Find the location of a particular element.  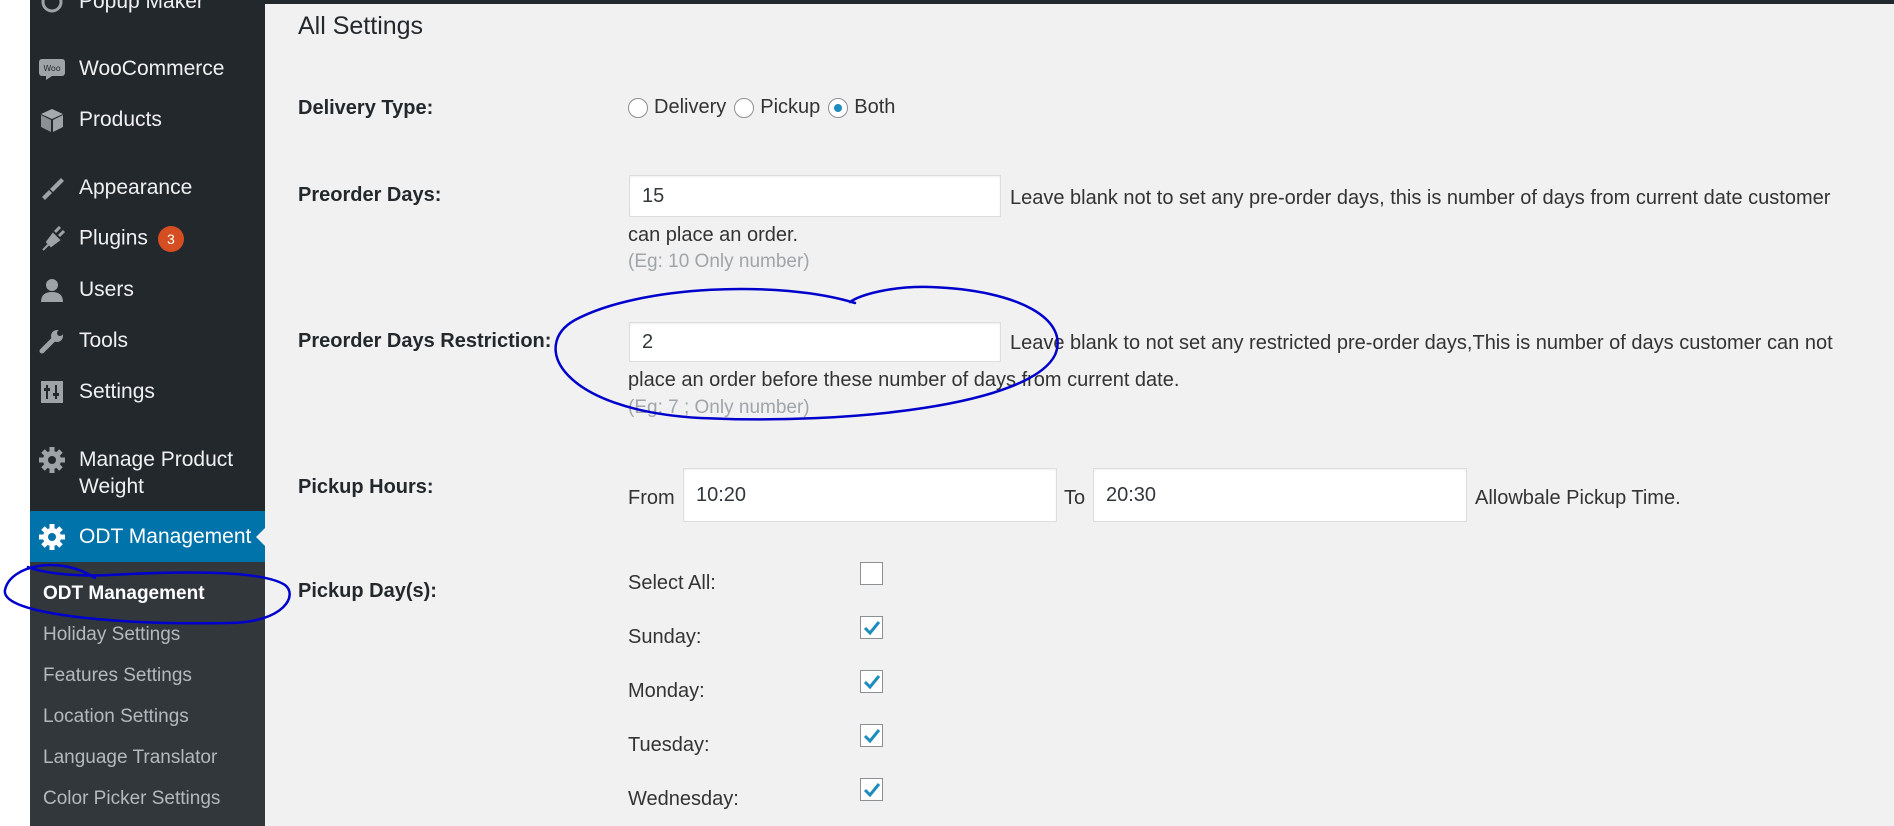

sidebar-item-popup-maker: Popup Maker is located at coordinates (147, 11).